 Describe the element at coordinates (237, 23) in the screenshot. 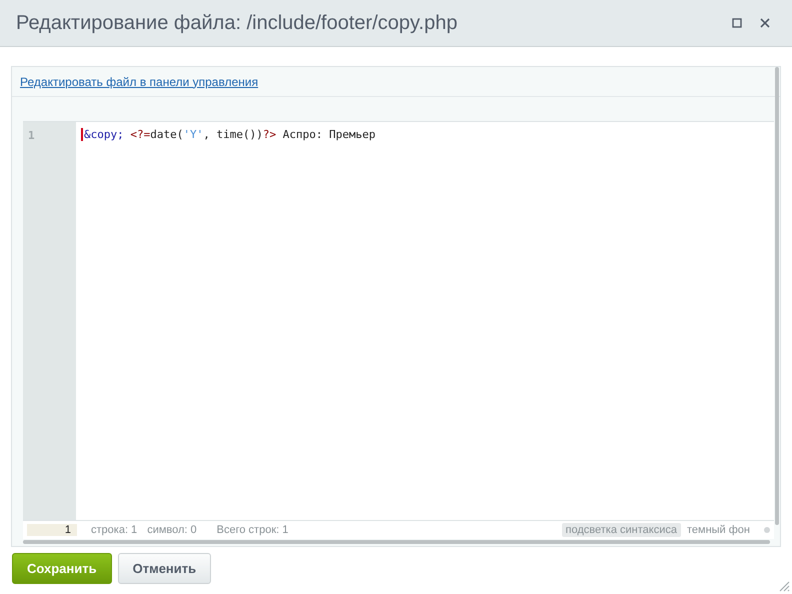

I see `window-title: Редактирование файла: /include/footer/copy.php` at that location.